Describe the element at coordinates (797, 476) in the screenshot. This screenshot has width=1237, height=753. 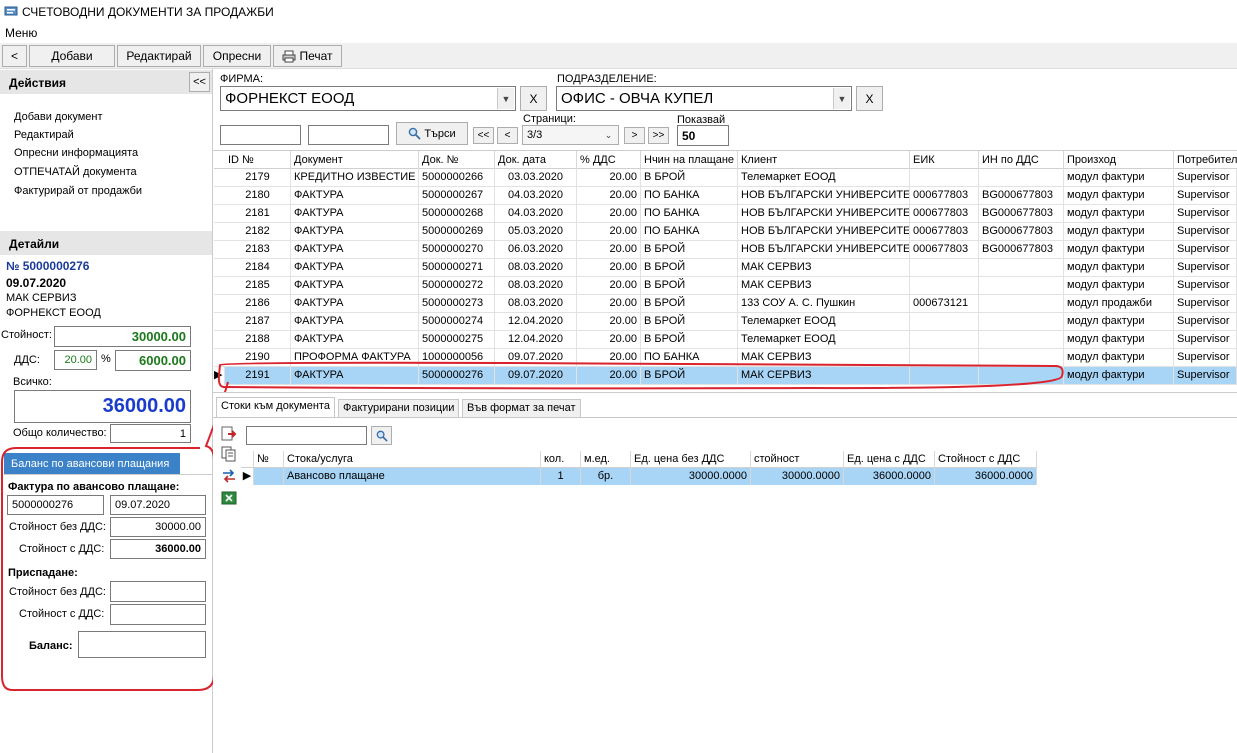
I see `items-cell-value: 30000.0000` at that location.